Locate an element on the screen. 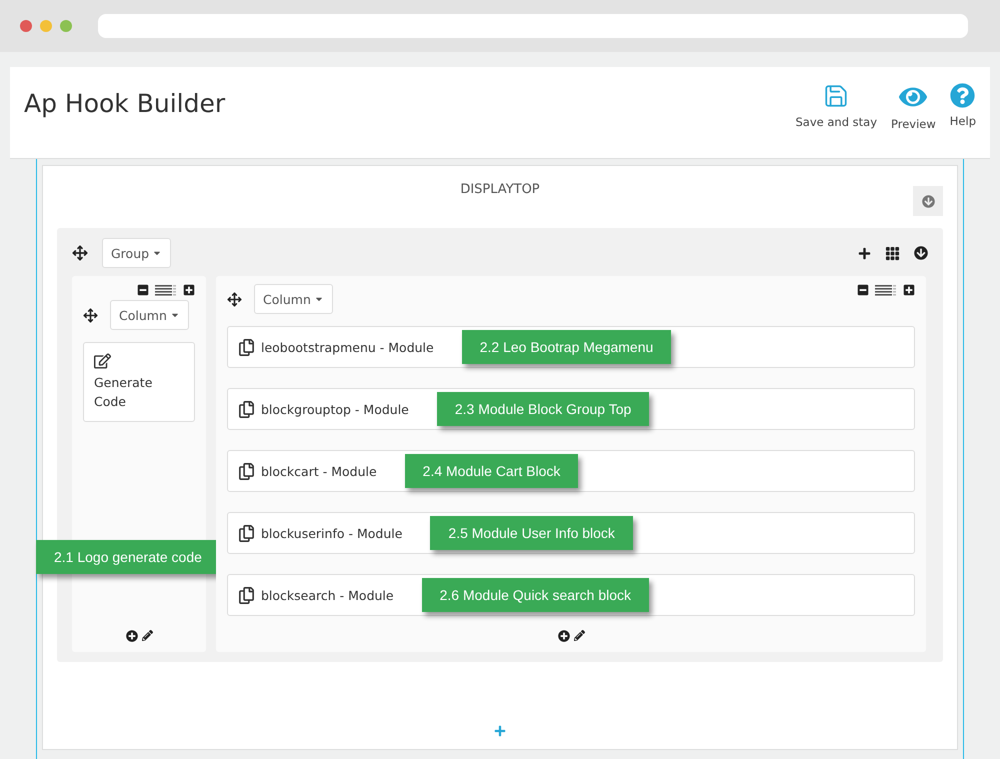 Image resolution: width=1000 pixels, height=759 pixels. toolbar-button: Help is located at coordinates (963, 107).